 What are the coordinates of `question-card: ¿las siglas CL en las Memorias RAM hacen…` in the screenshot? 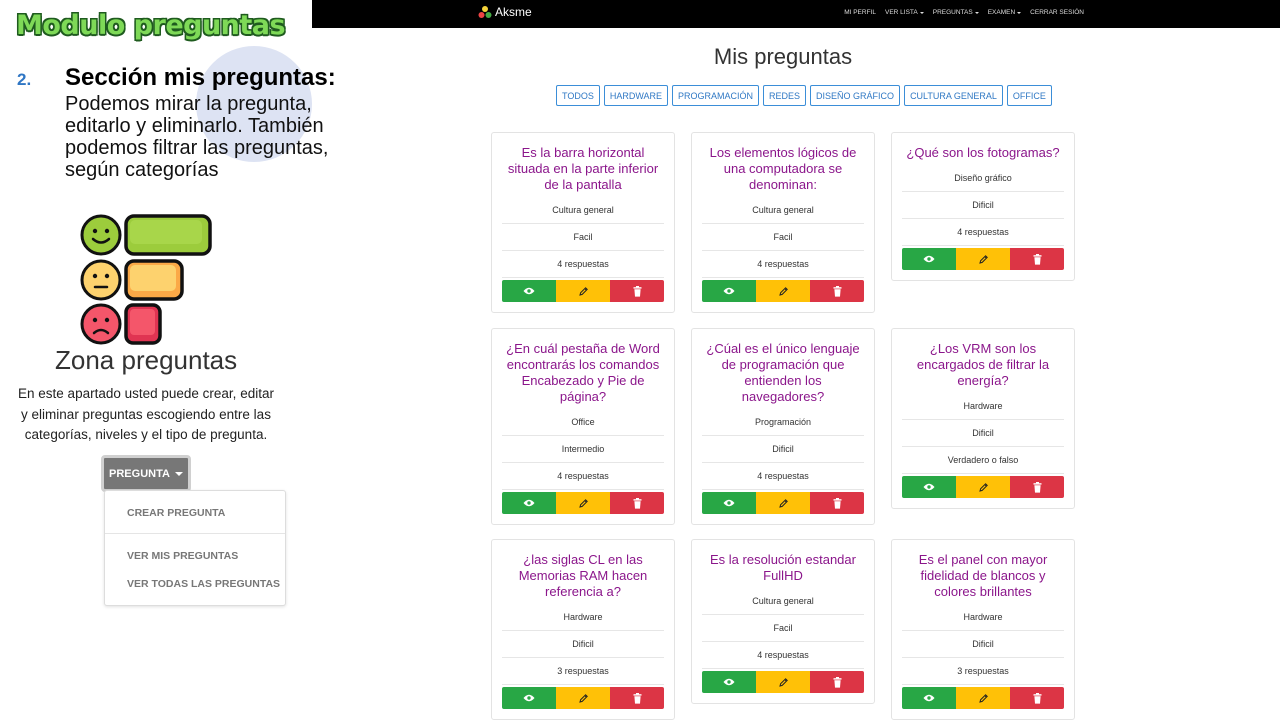 It's located at (583, 629).